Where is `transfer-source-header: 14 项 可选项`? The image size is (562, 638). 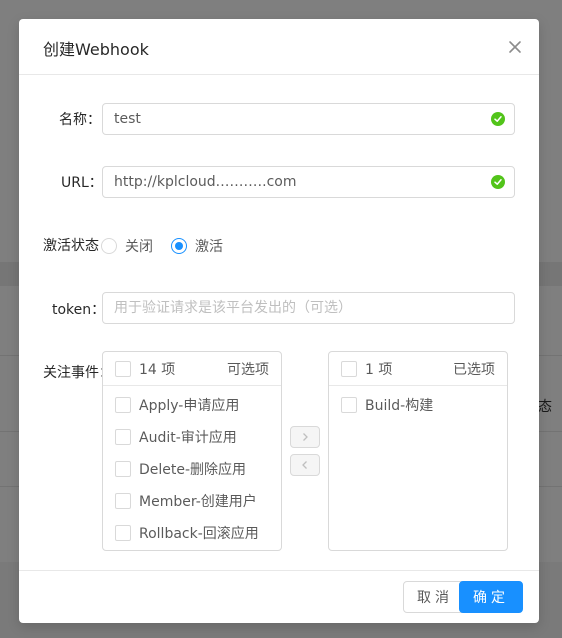
transfer-source-header: 14 项 可选项 is located at coordinates (192, 369).